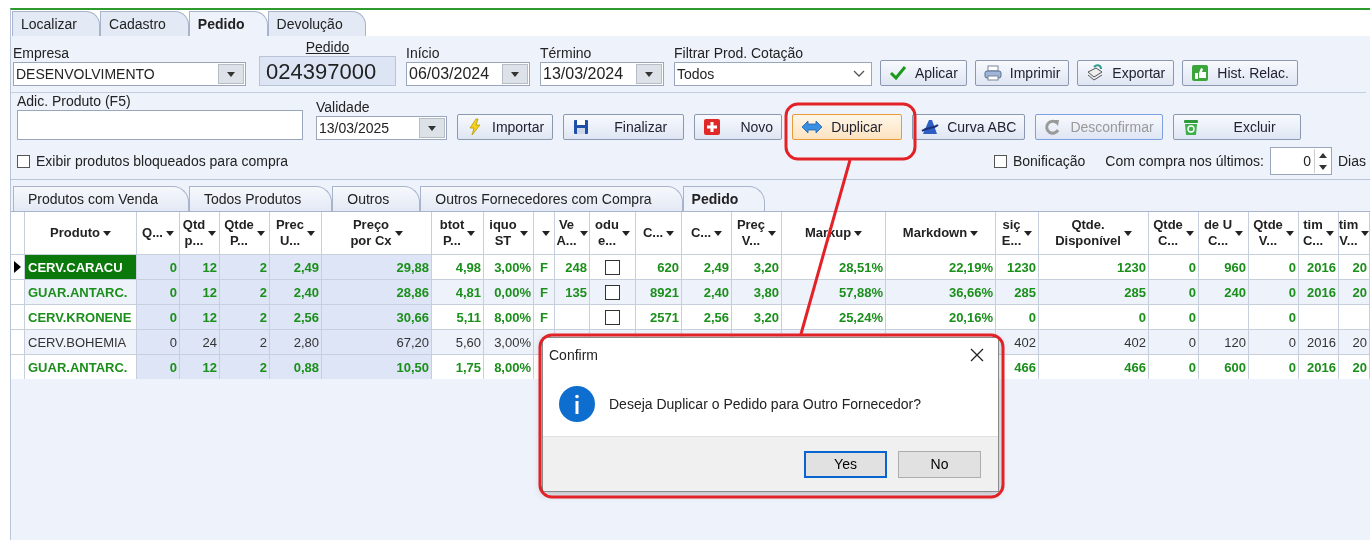 This screenshot has height=540, width=1370. Describe the element at coordinates (377, 342) in the screenshot. I see `table-cell: 67,20` at that location.